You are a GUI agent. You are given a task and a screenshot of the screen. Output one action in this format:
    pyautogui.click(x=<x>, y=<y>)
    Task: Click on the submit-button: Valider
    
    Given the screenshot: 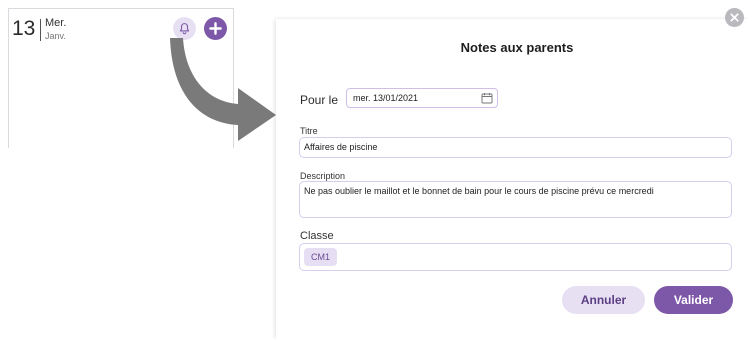 What is the action you would take?
    pyautogui.click(x=693, y=300)
    